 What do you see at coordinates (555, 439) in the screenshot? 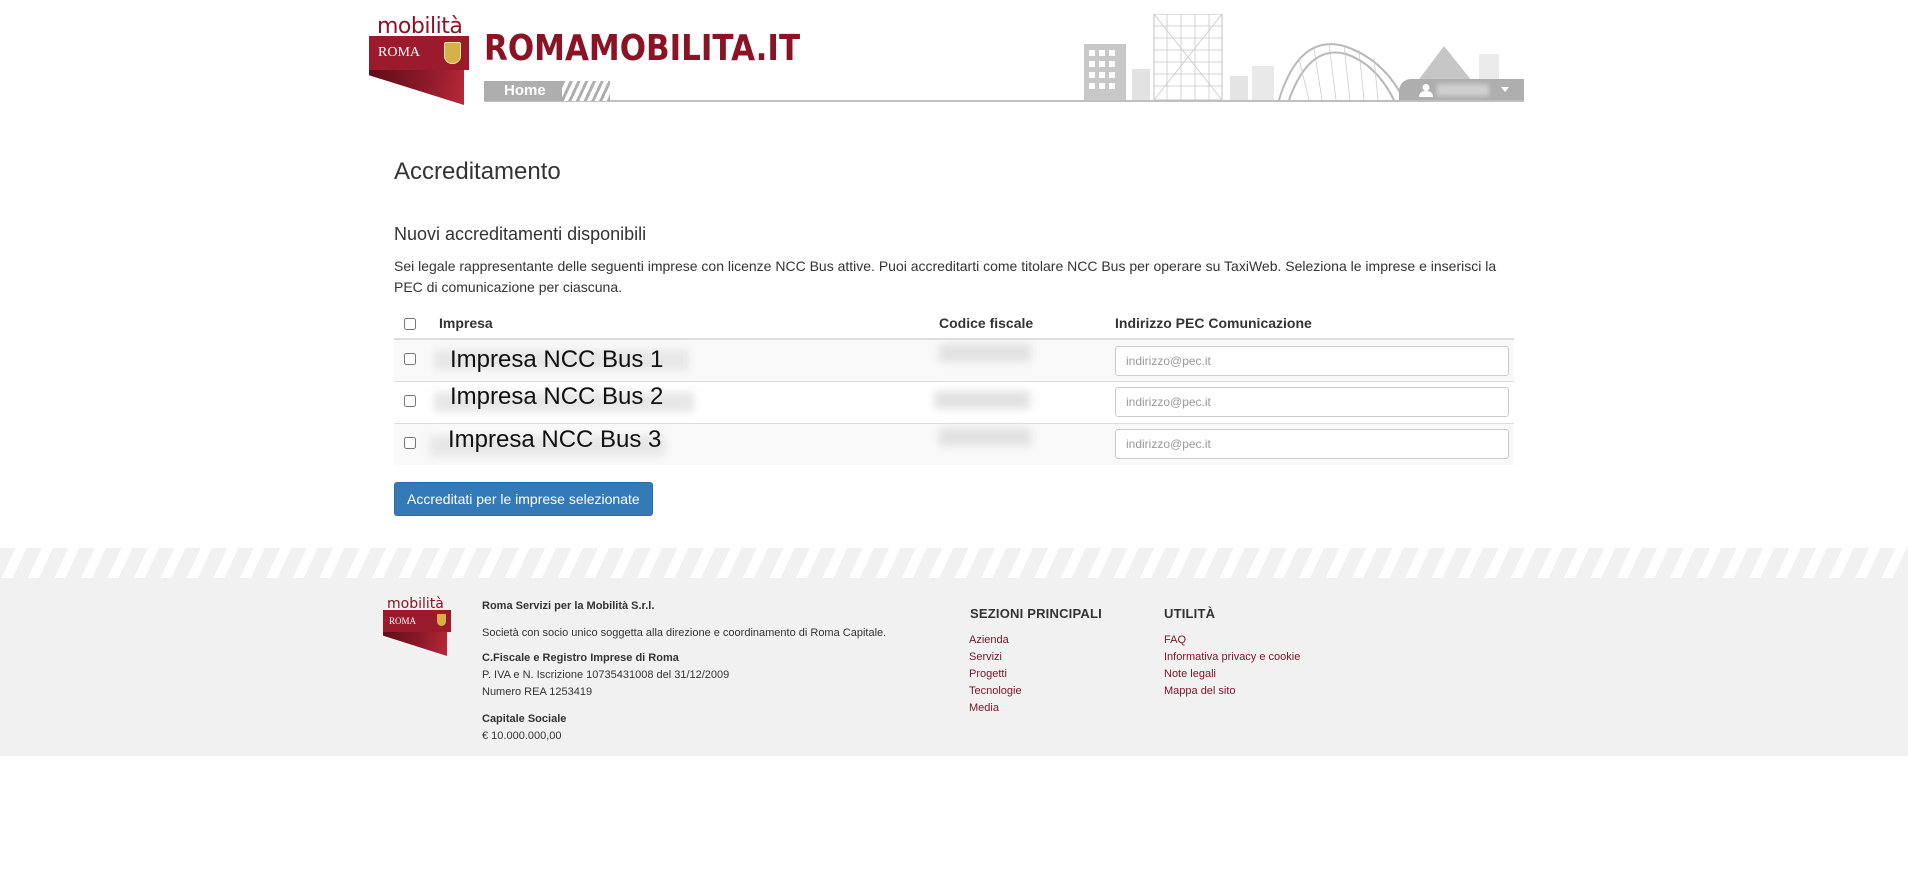
I see `impresa-name: Impresa NCC Bus 3` at bounding box center [555, 439].